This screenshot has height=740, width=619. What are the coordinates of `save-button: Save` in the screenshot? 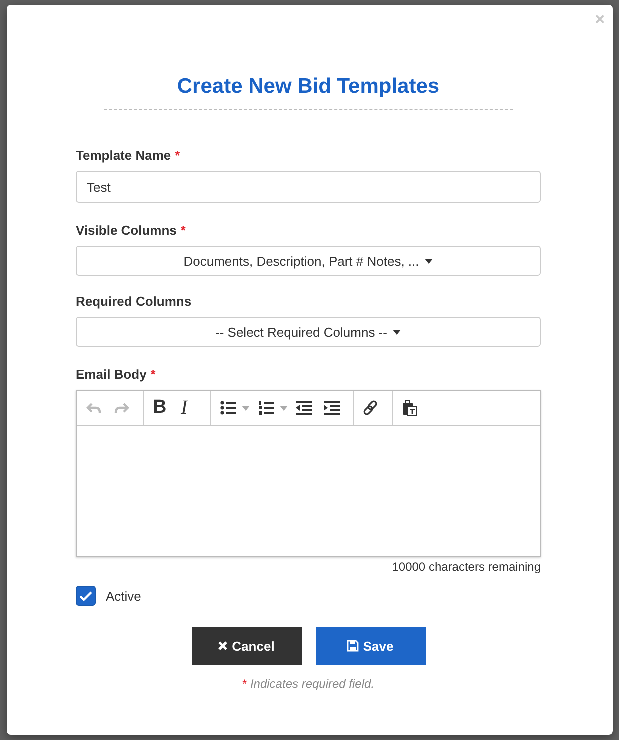 It's located at (371, 646).